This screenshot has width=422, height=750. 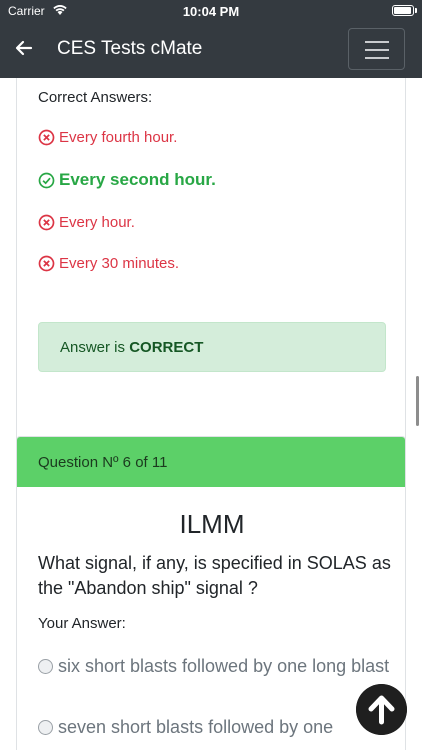 I want to click on answer-option: Every hour., so click(x=86, y=222).